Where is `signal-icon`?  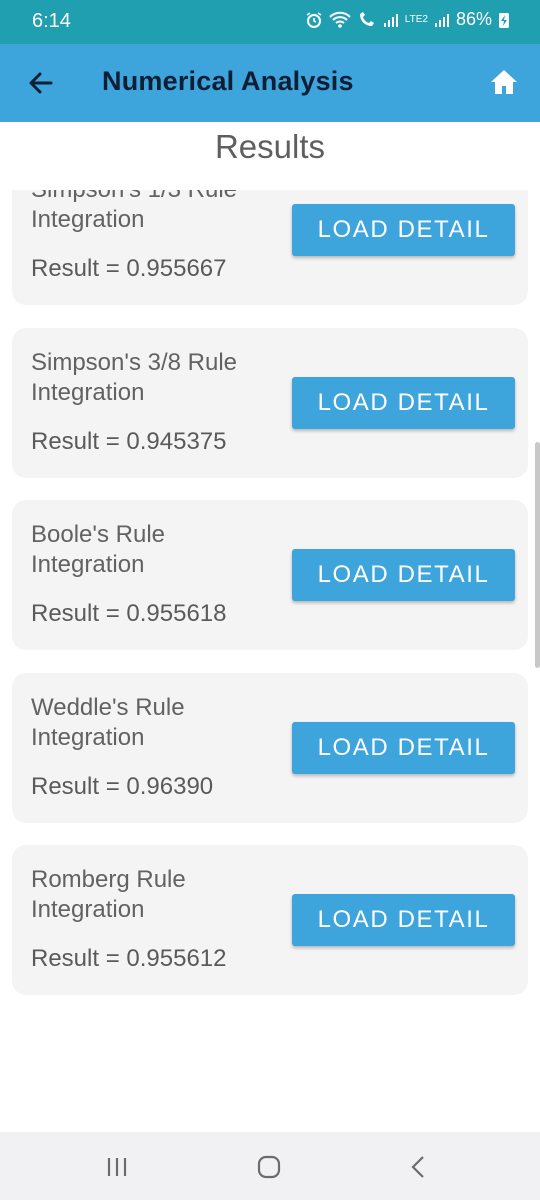
signal-icon is located at coordinates (391, 20).